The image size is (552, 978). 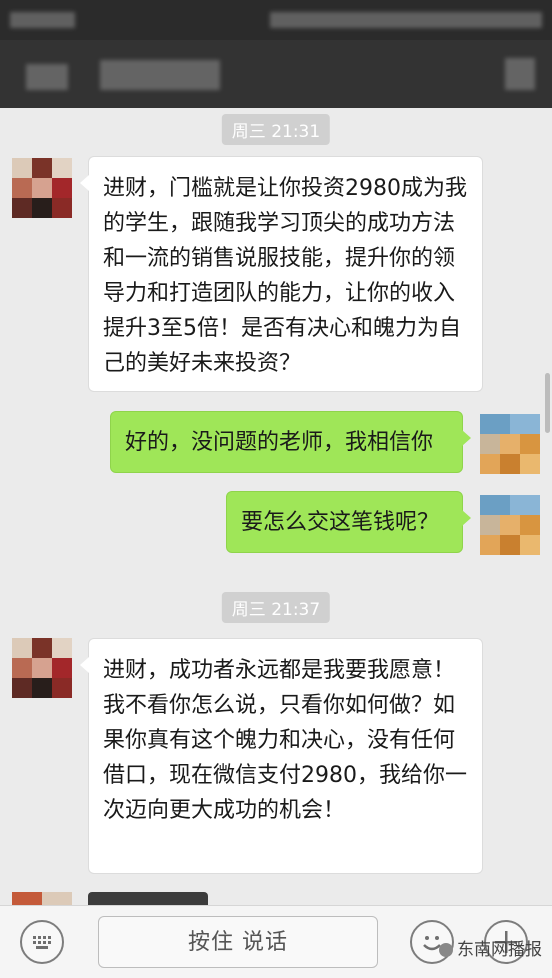 I want to click on watermark: 东南网播报, so click(x=490, y=947).